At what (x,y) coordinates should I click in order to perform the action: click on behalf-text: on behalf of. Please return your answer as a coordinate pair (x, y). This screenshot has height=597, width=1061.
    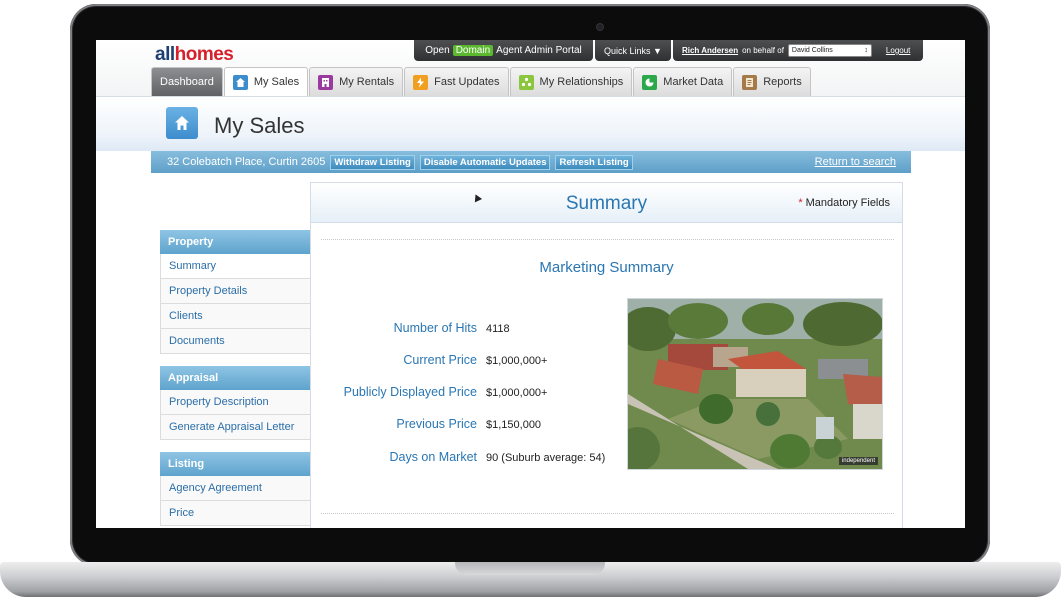
    Looking at the image, I should click on (763, 50).